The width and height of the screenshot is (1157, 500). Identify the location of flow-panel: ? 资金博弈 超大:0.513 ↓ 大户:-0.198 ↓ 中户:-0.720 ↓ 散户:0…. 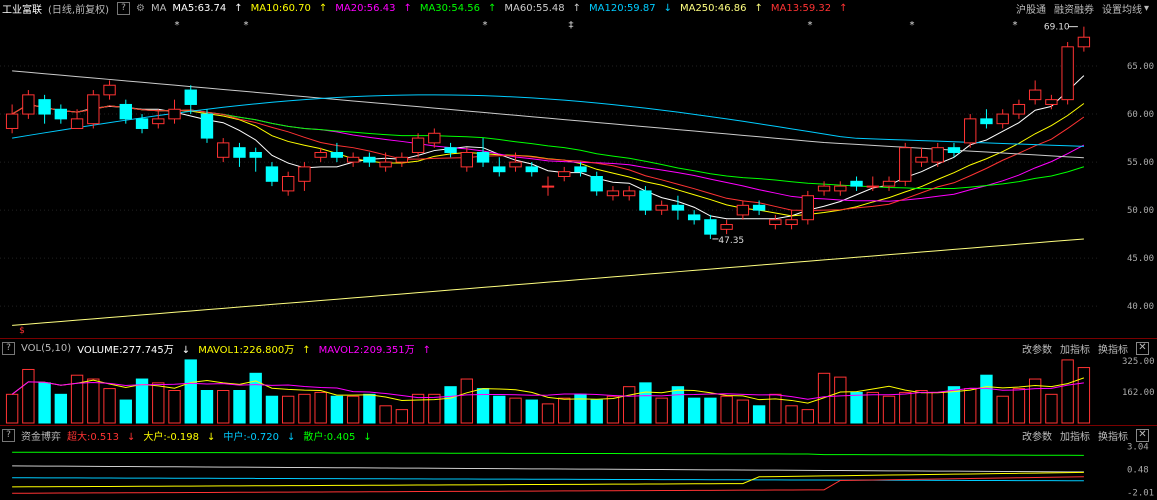
(578, 463).